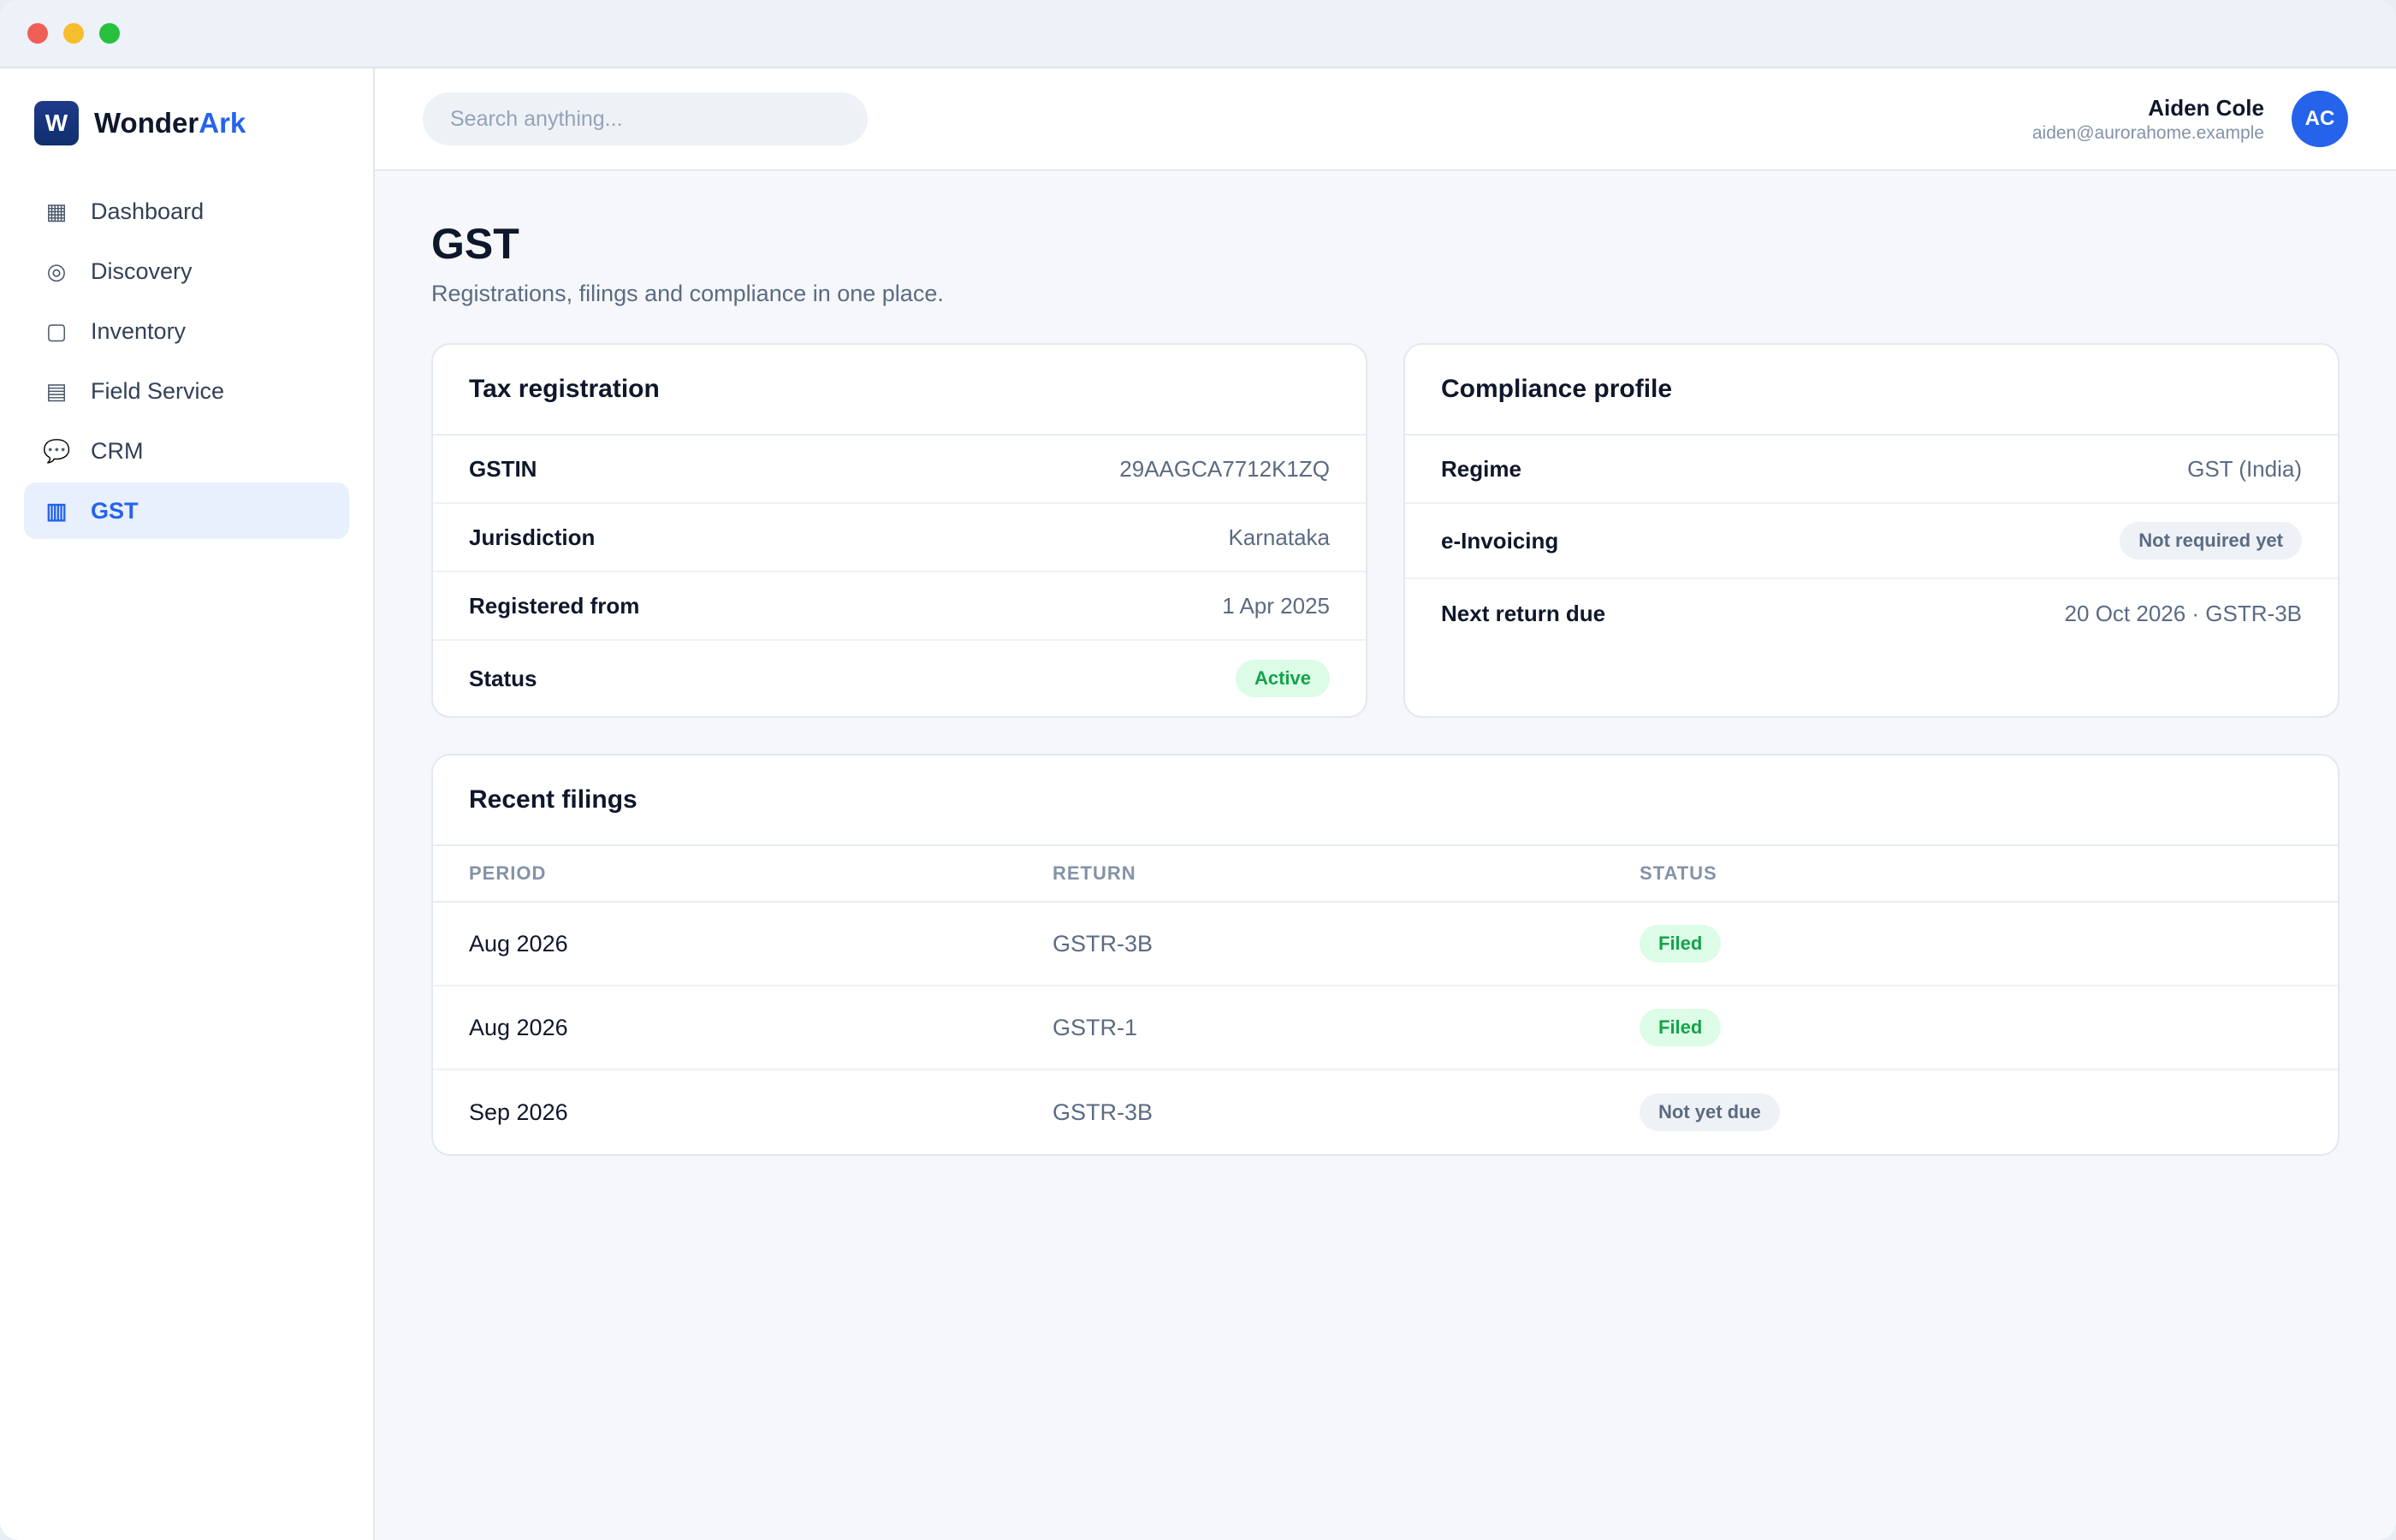  What do you see at coordinates (2147, 132) in the screenshot?
I see `user-email: aiden@aurorahome.example` at bounding box center [2147, 132].